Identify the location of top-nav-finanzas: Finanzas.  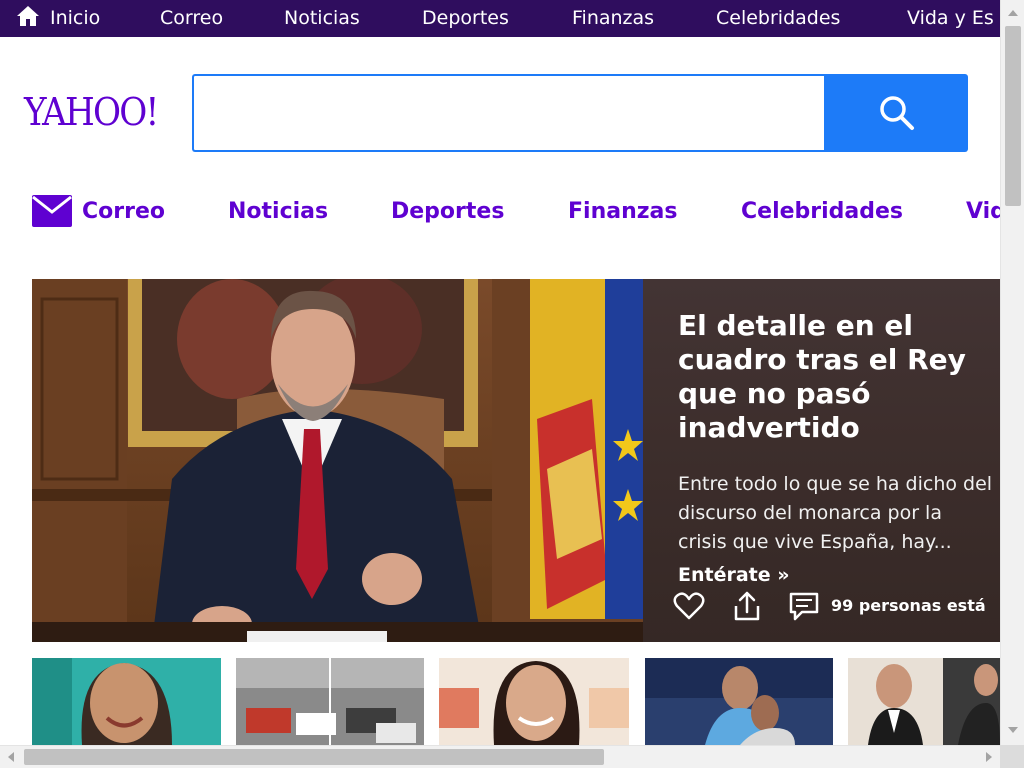
(613, 18).